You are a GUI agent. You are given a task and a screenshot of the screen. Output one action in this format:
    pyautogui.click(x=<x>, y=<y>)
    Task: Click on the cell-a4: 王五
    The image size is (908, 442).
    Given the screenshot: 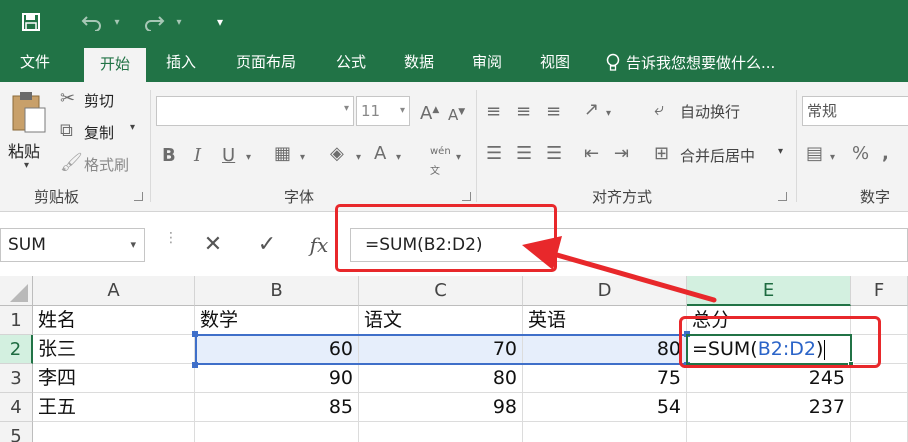 What is the action you would take?
    pyautogui.click(x=114, y=407)
    